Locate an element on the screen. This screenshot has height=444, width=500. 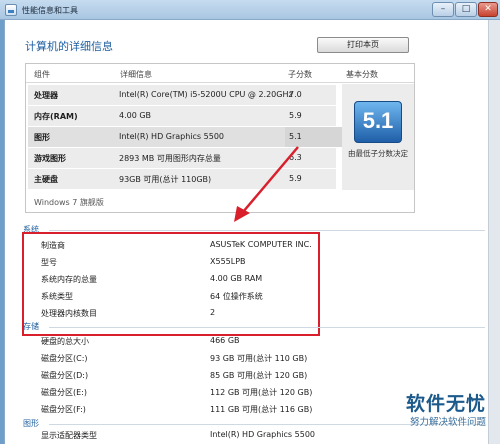
watermark-main-text: 软件无忧 is located at coordinates (445, 404).